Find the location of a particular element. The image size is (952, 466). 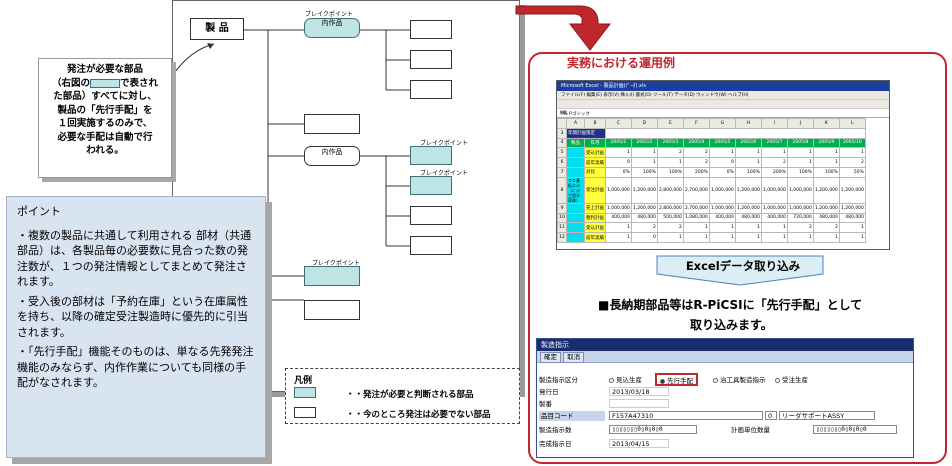

excel-month-header: 2005/10 is located at coordinates (852, 143).